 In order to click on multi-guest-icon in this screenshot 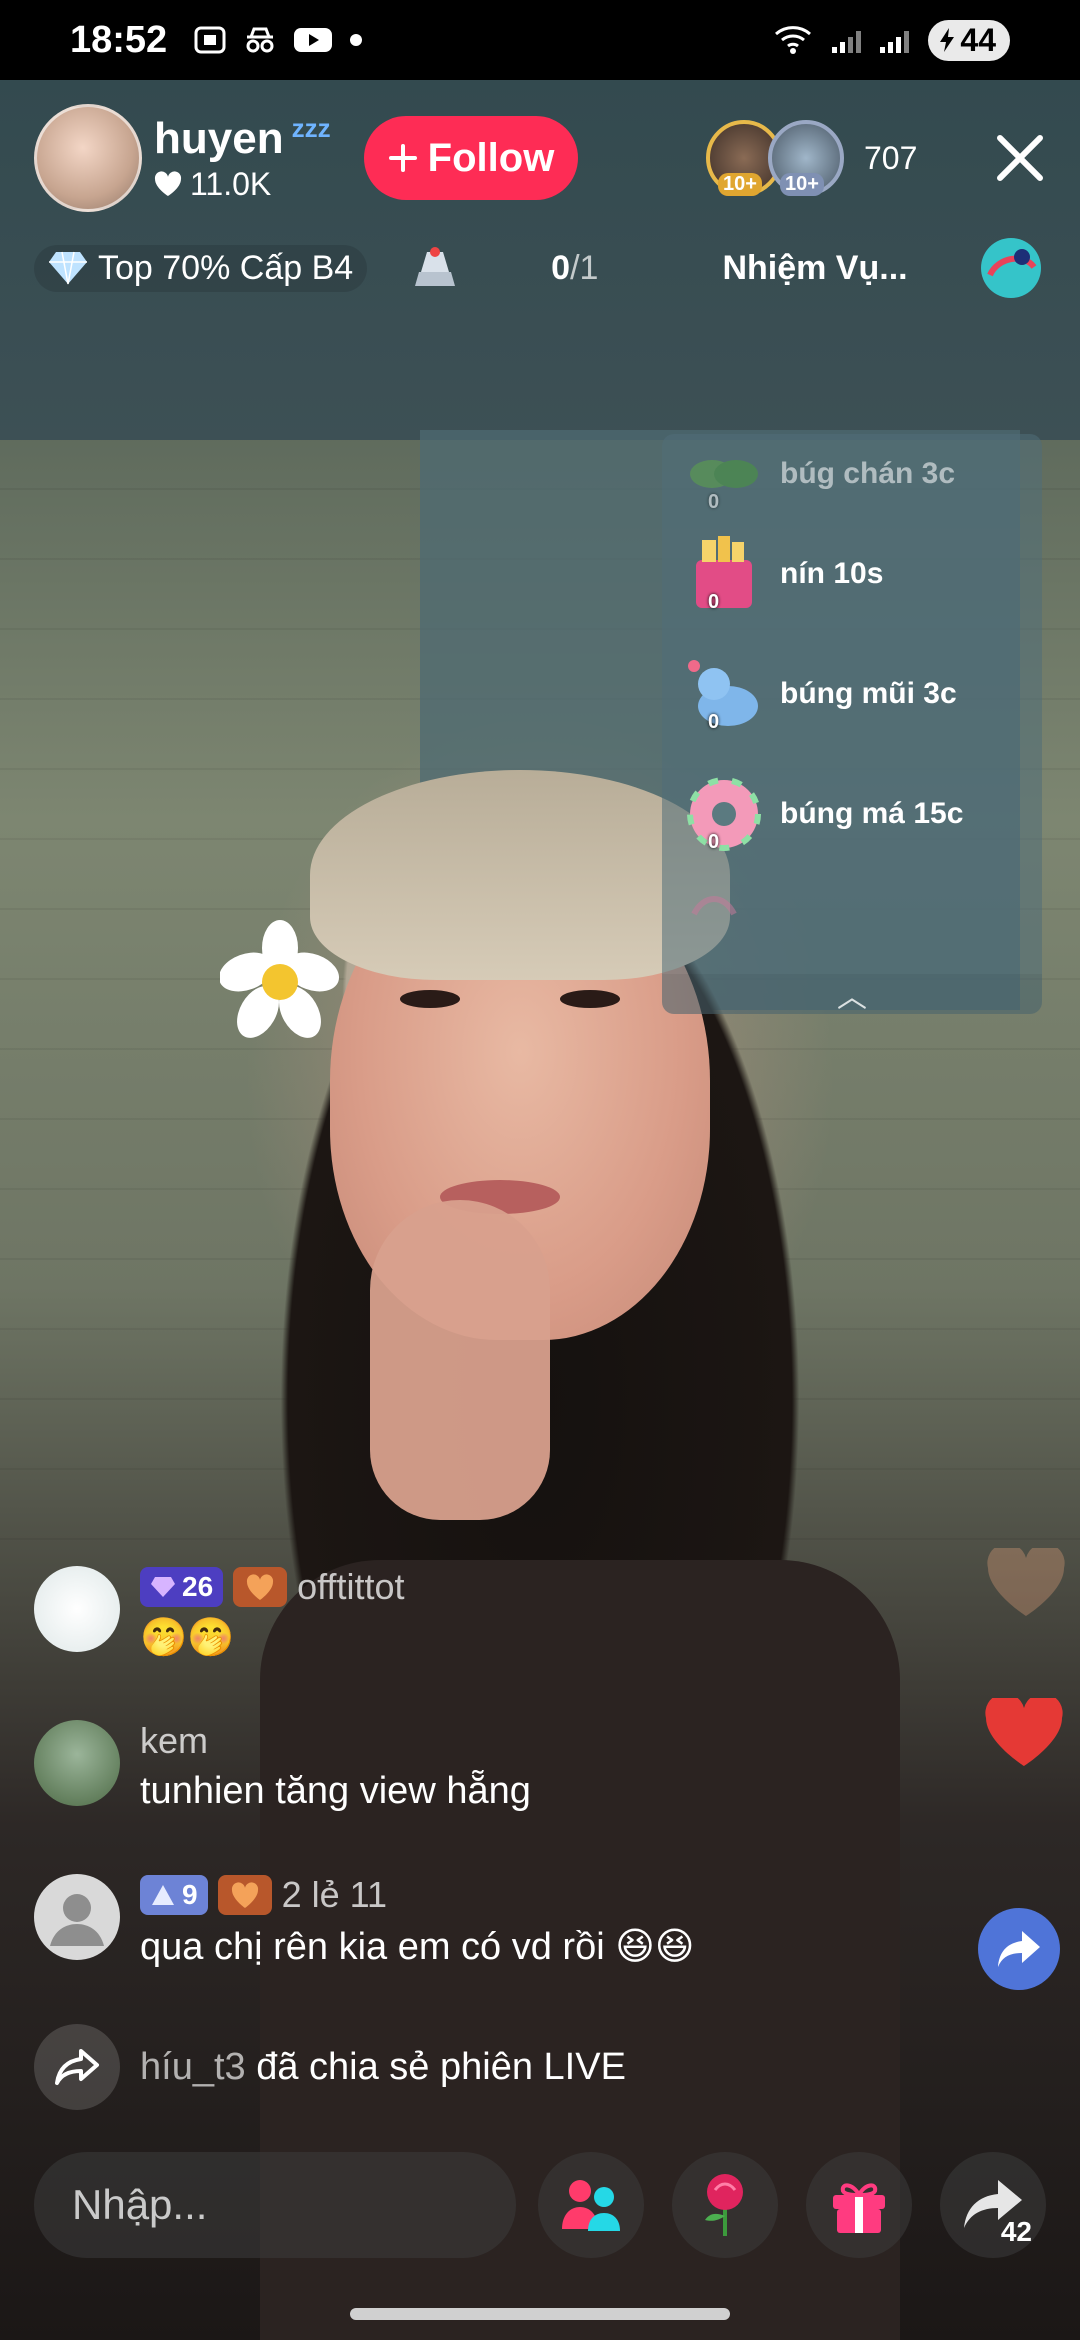, I will do `click(591, 2205)`.